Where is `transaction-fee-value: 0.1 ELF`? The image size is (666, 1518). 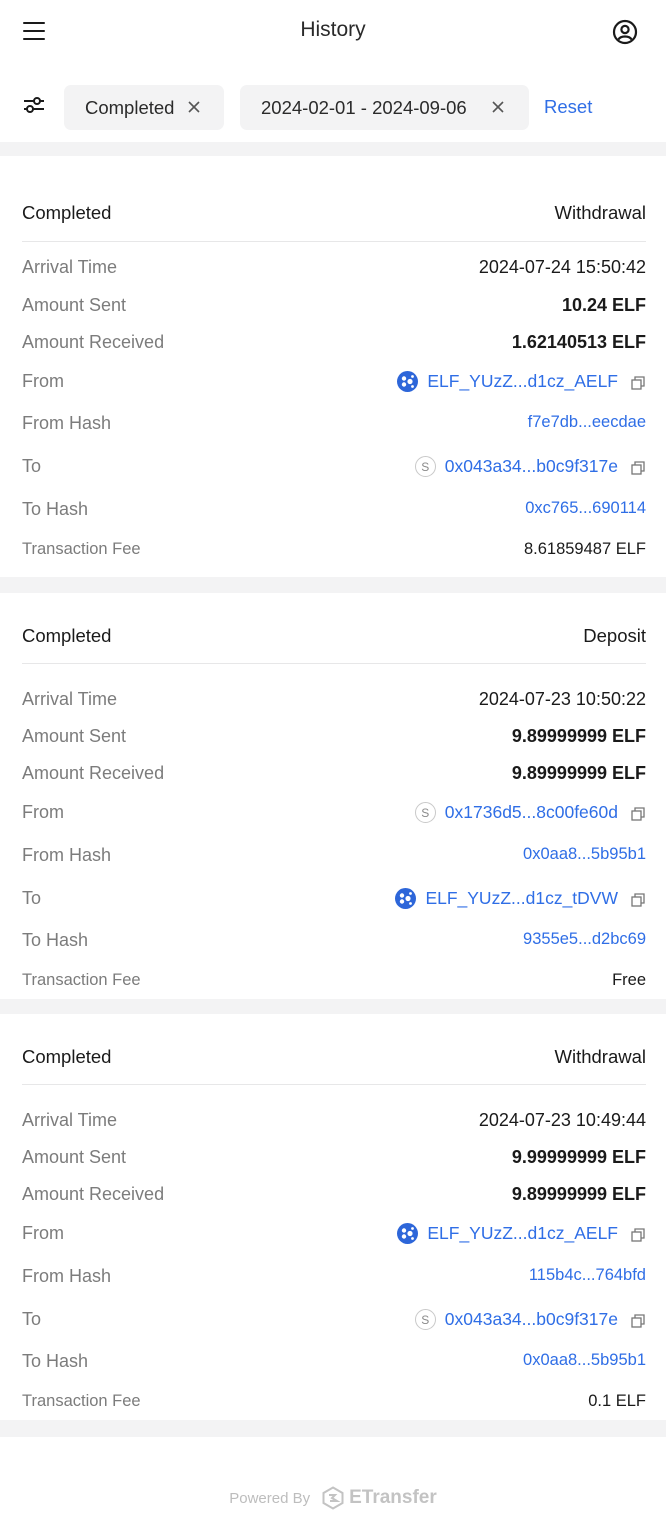
transaction-fee-value: 0.1 ELF is located at coordinates (617, 1401).